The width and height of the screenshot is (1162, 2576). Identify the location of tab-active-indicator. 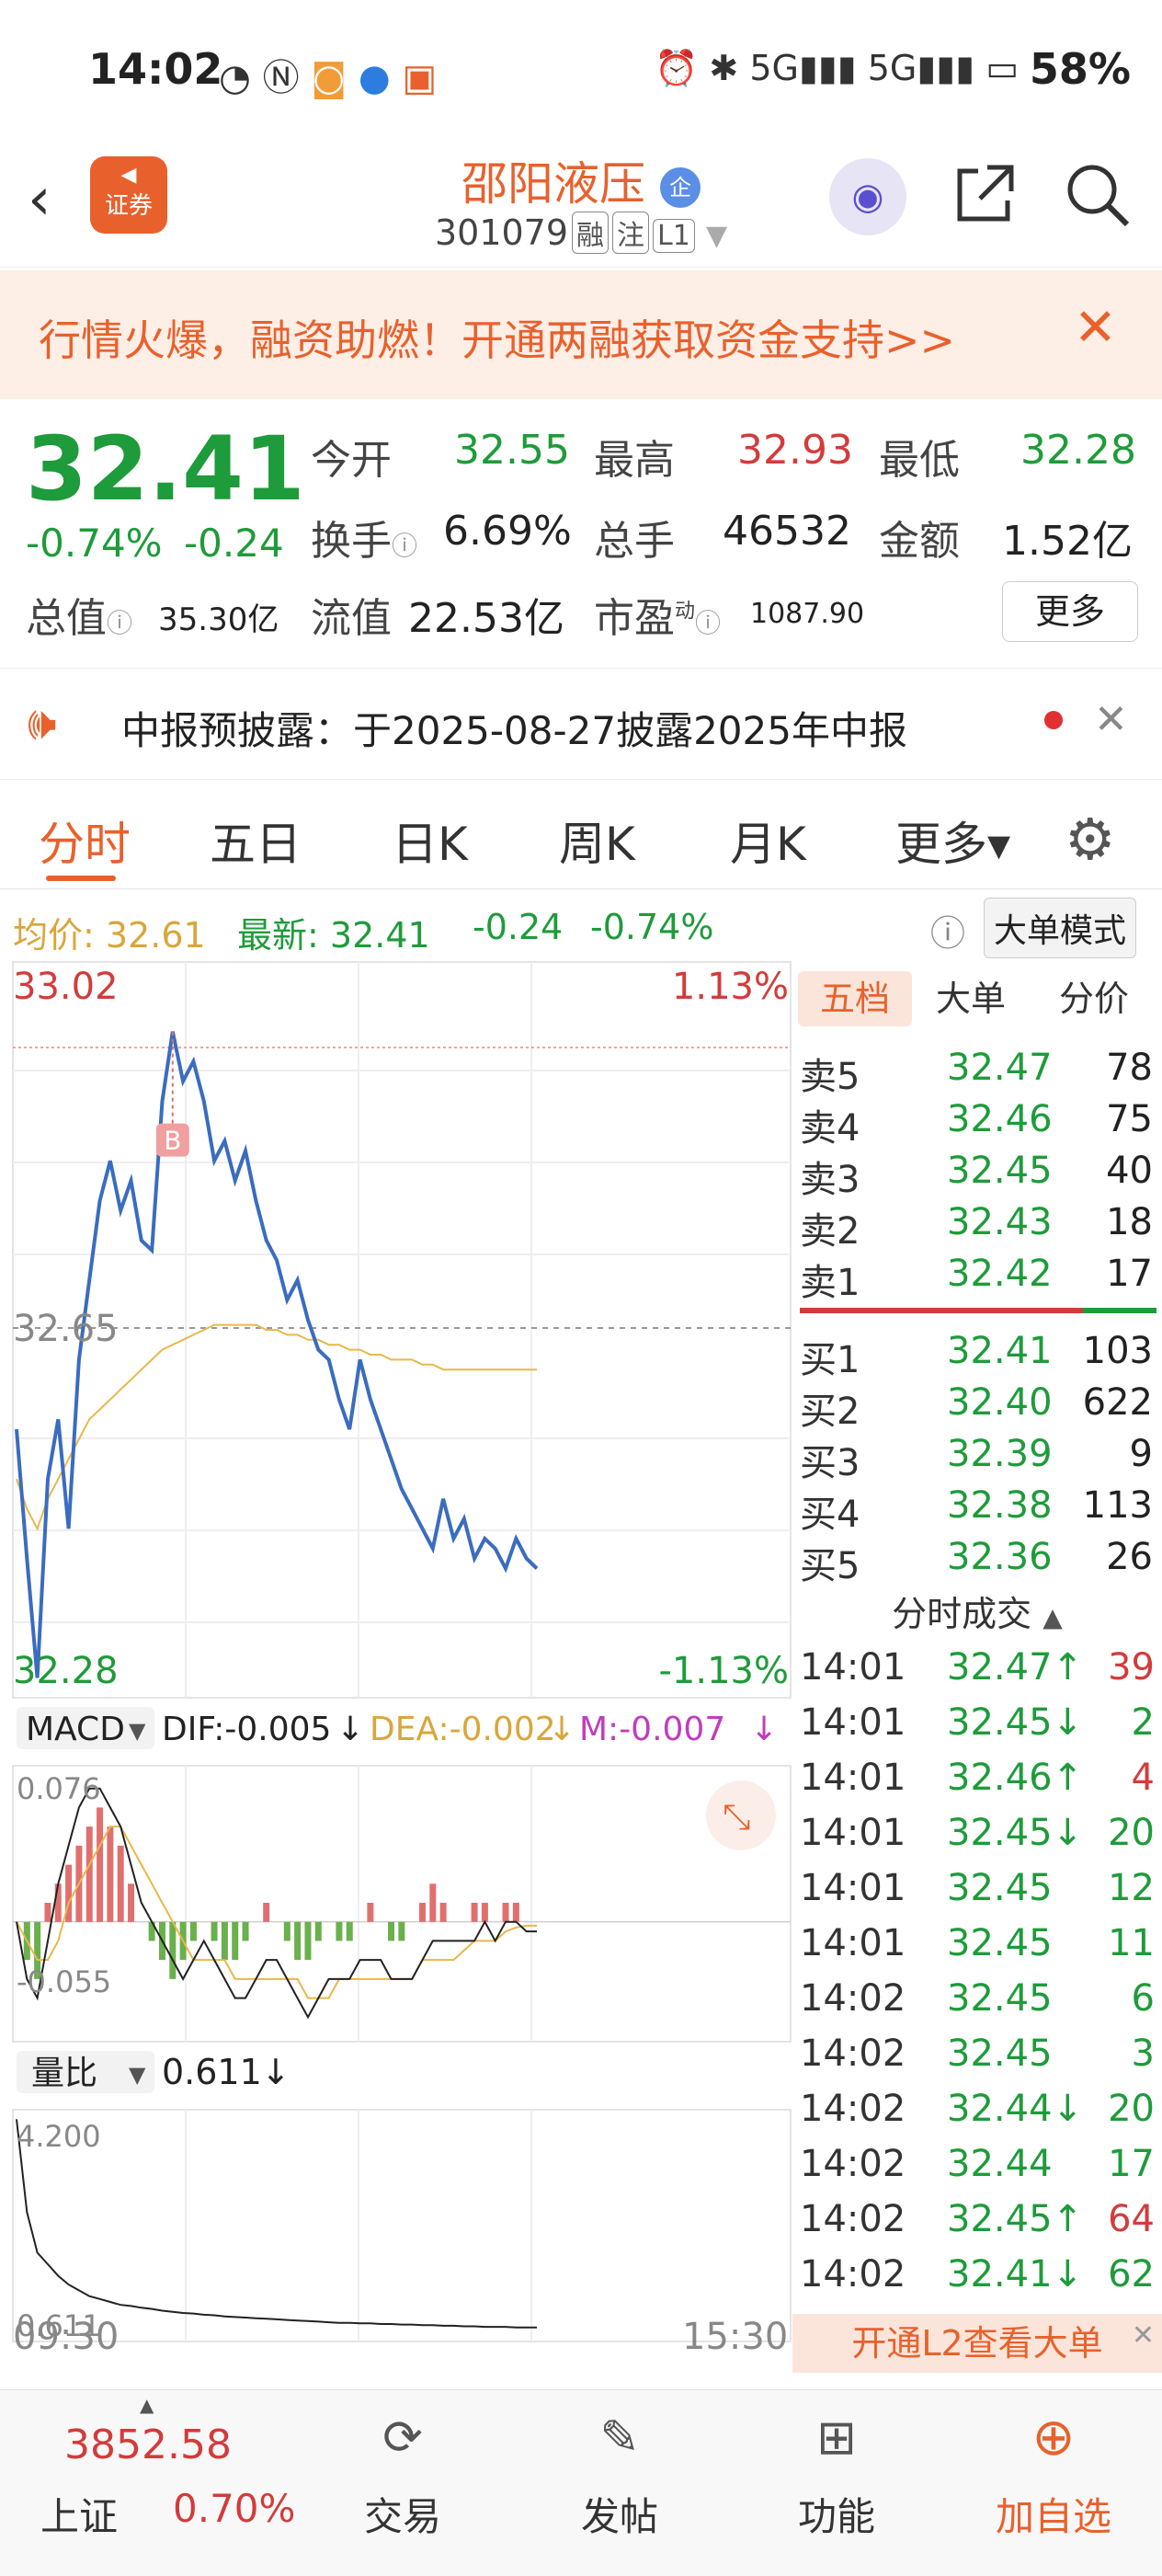
(81, 878).